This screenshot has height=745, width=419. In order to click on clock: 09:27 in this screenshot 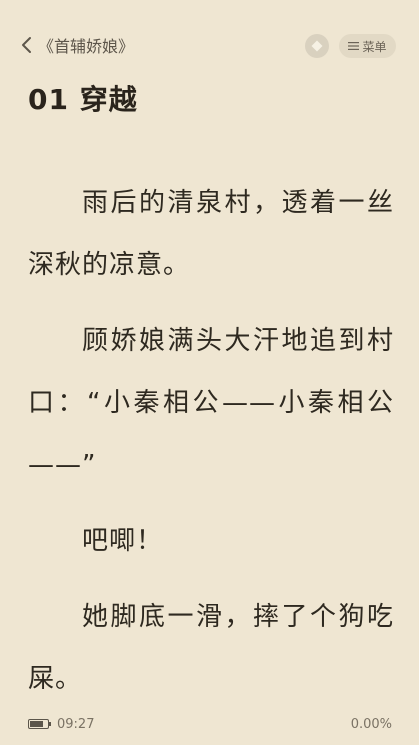, I will do `click(76, 724)`.